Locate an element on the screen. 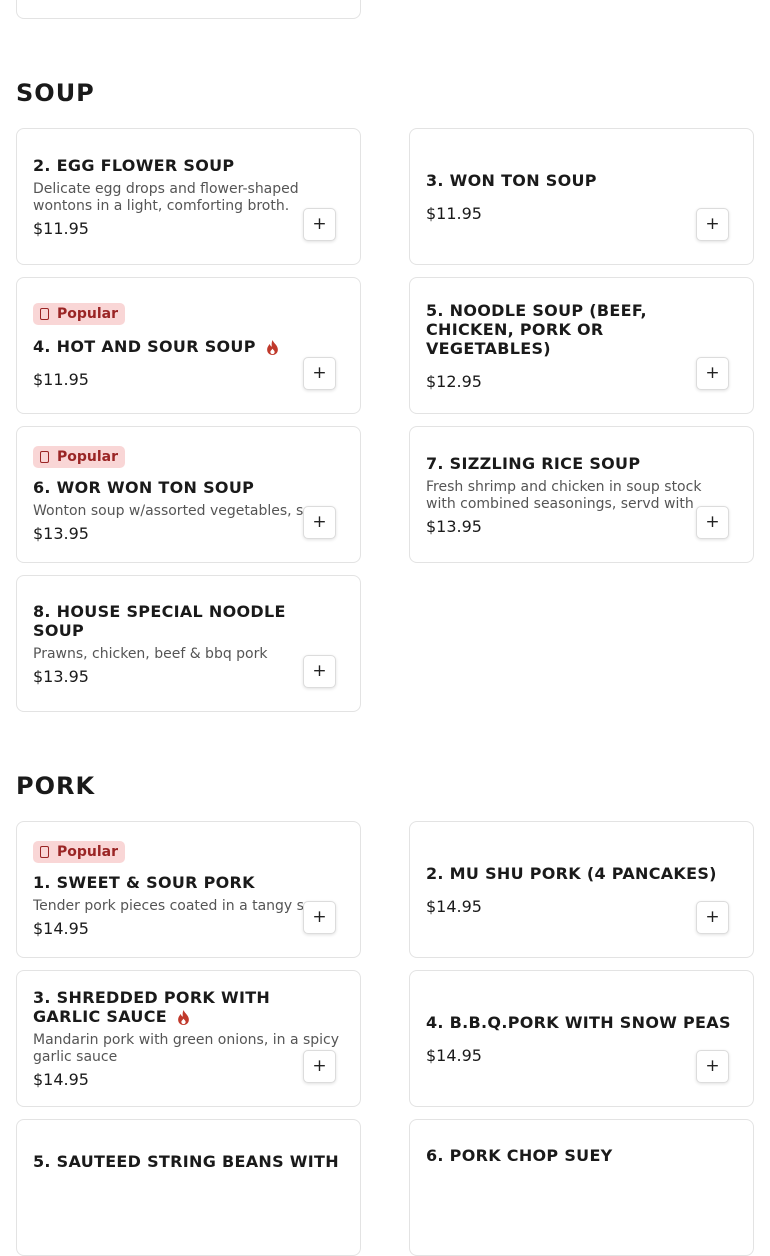 The width and height of the screenshot is (770, 1256). item-name: 3. SHREDDED PORK WITH GARLIC SAUCE is located at coordinates (188, 1007).